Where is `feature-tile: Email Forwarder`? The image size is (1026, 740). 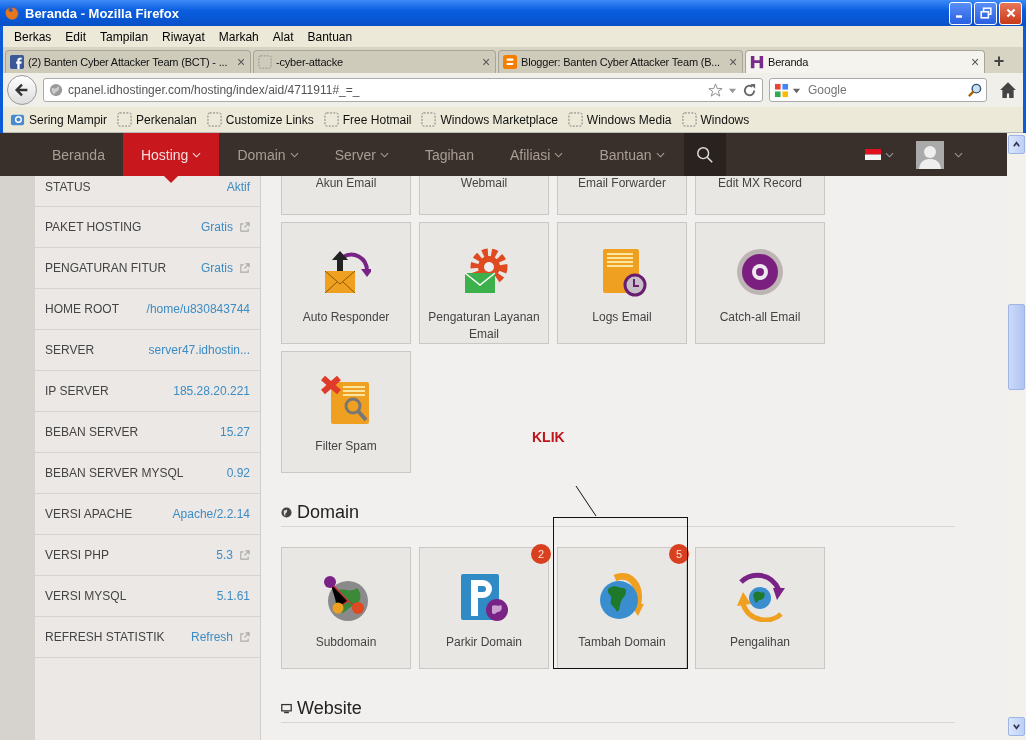 feature-tile: Email Forwarder is located at coordinates (622, 195).